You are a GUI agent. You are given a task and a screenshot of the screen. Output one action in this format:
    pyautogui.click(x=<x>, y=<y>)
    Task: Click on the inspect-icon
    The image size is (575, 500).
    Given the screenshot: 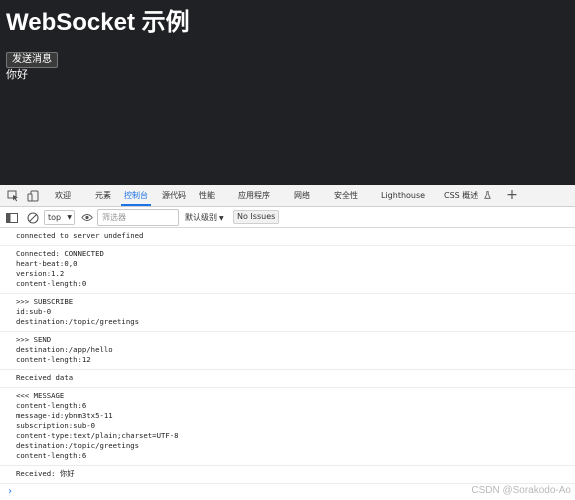 What is the action you would take?
    pyautogui.click(x=13, y=195)
    